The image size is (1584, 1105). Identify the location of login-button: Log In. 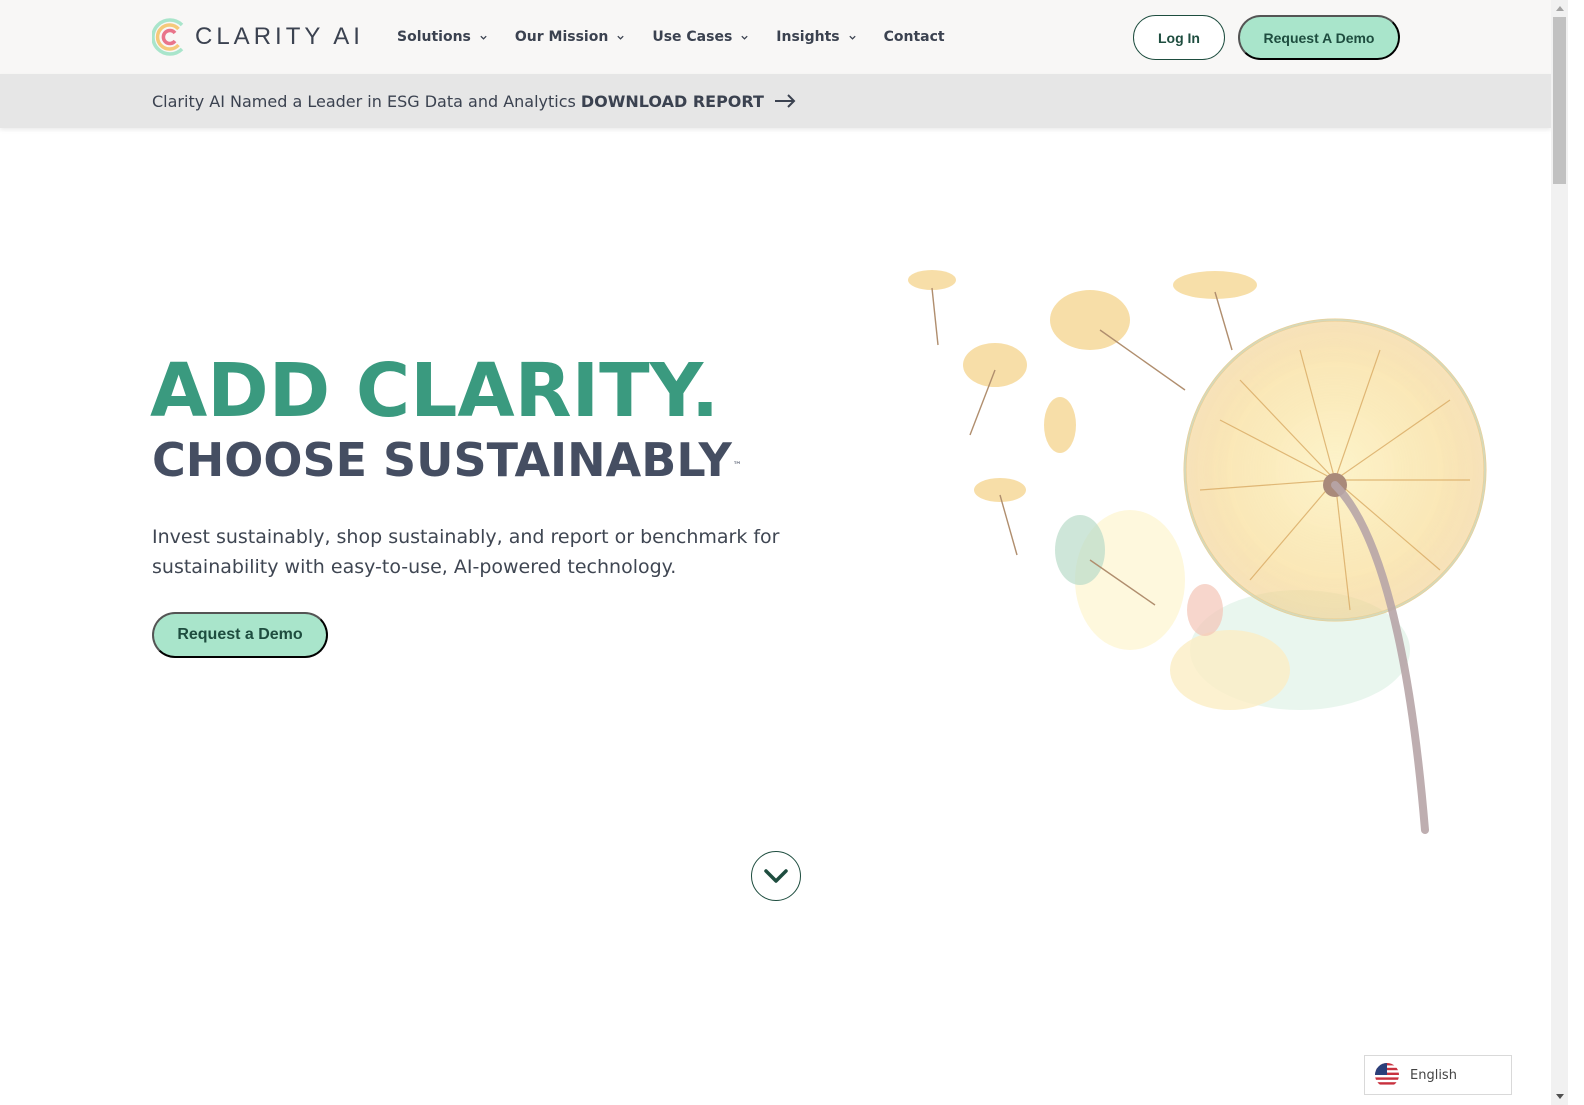
(1179, 37).